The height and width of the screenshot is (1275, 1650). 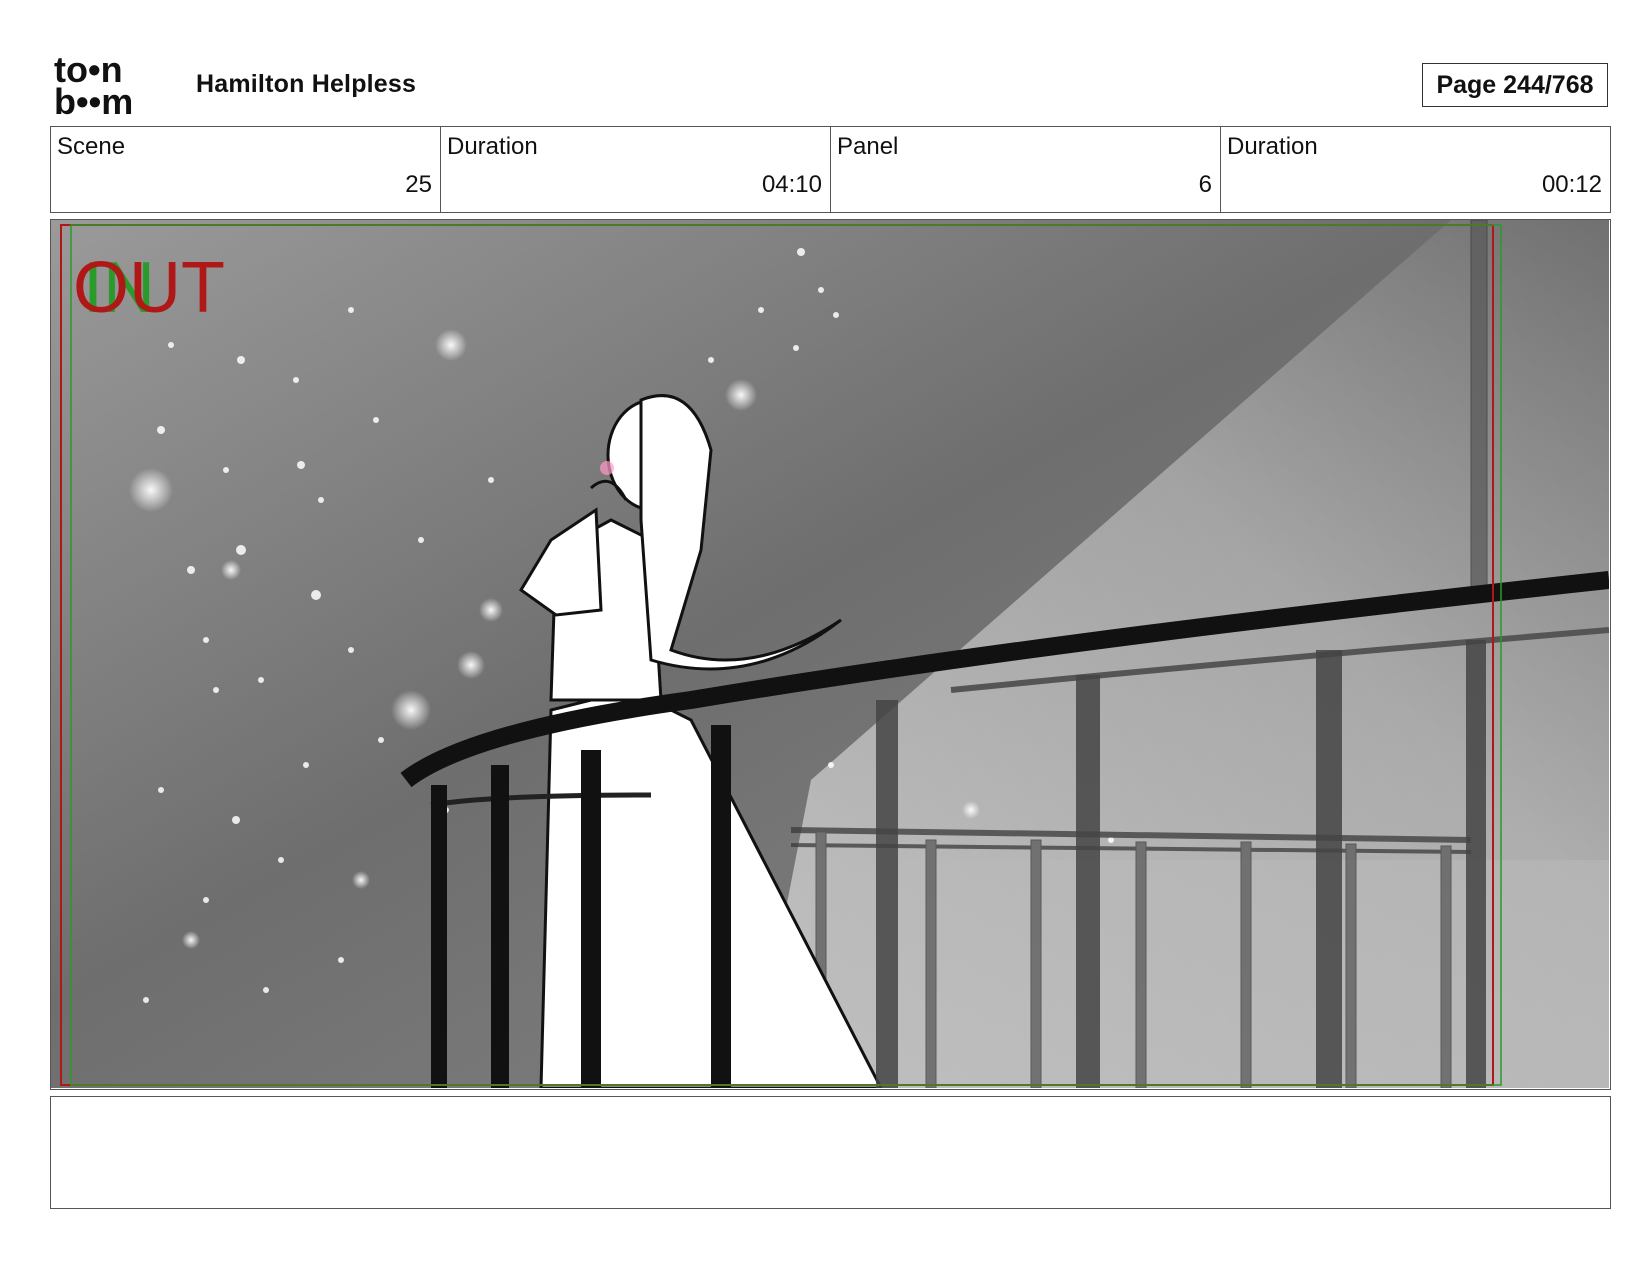 What do you see at coordinates (1515, 85) in the screenshot?
I see `page-number: Page 244/768` at bounding box center [1515, 85].